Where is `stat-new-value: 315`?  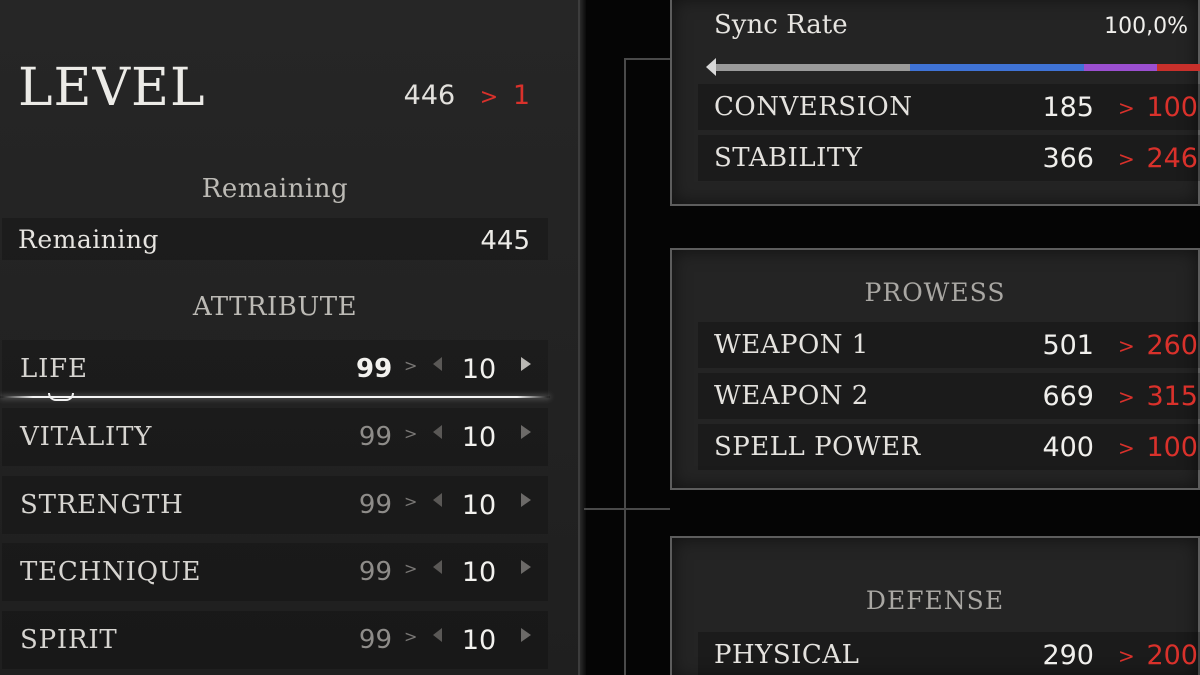
stat-new-value: 315 is located at coordinates (1172, 396).